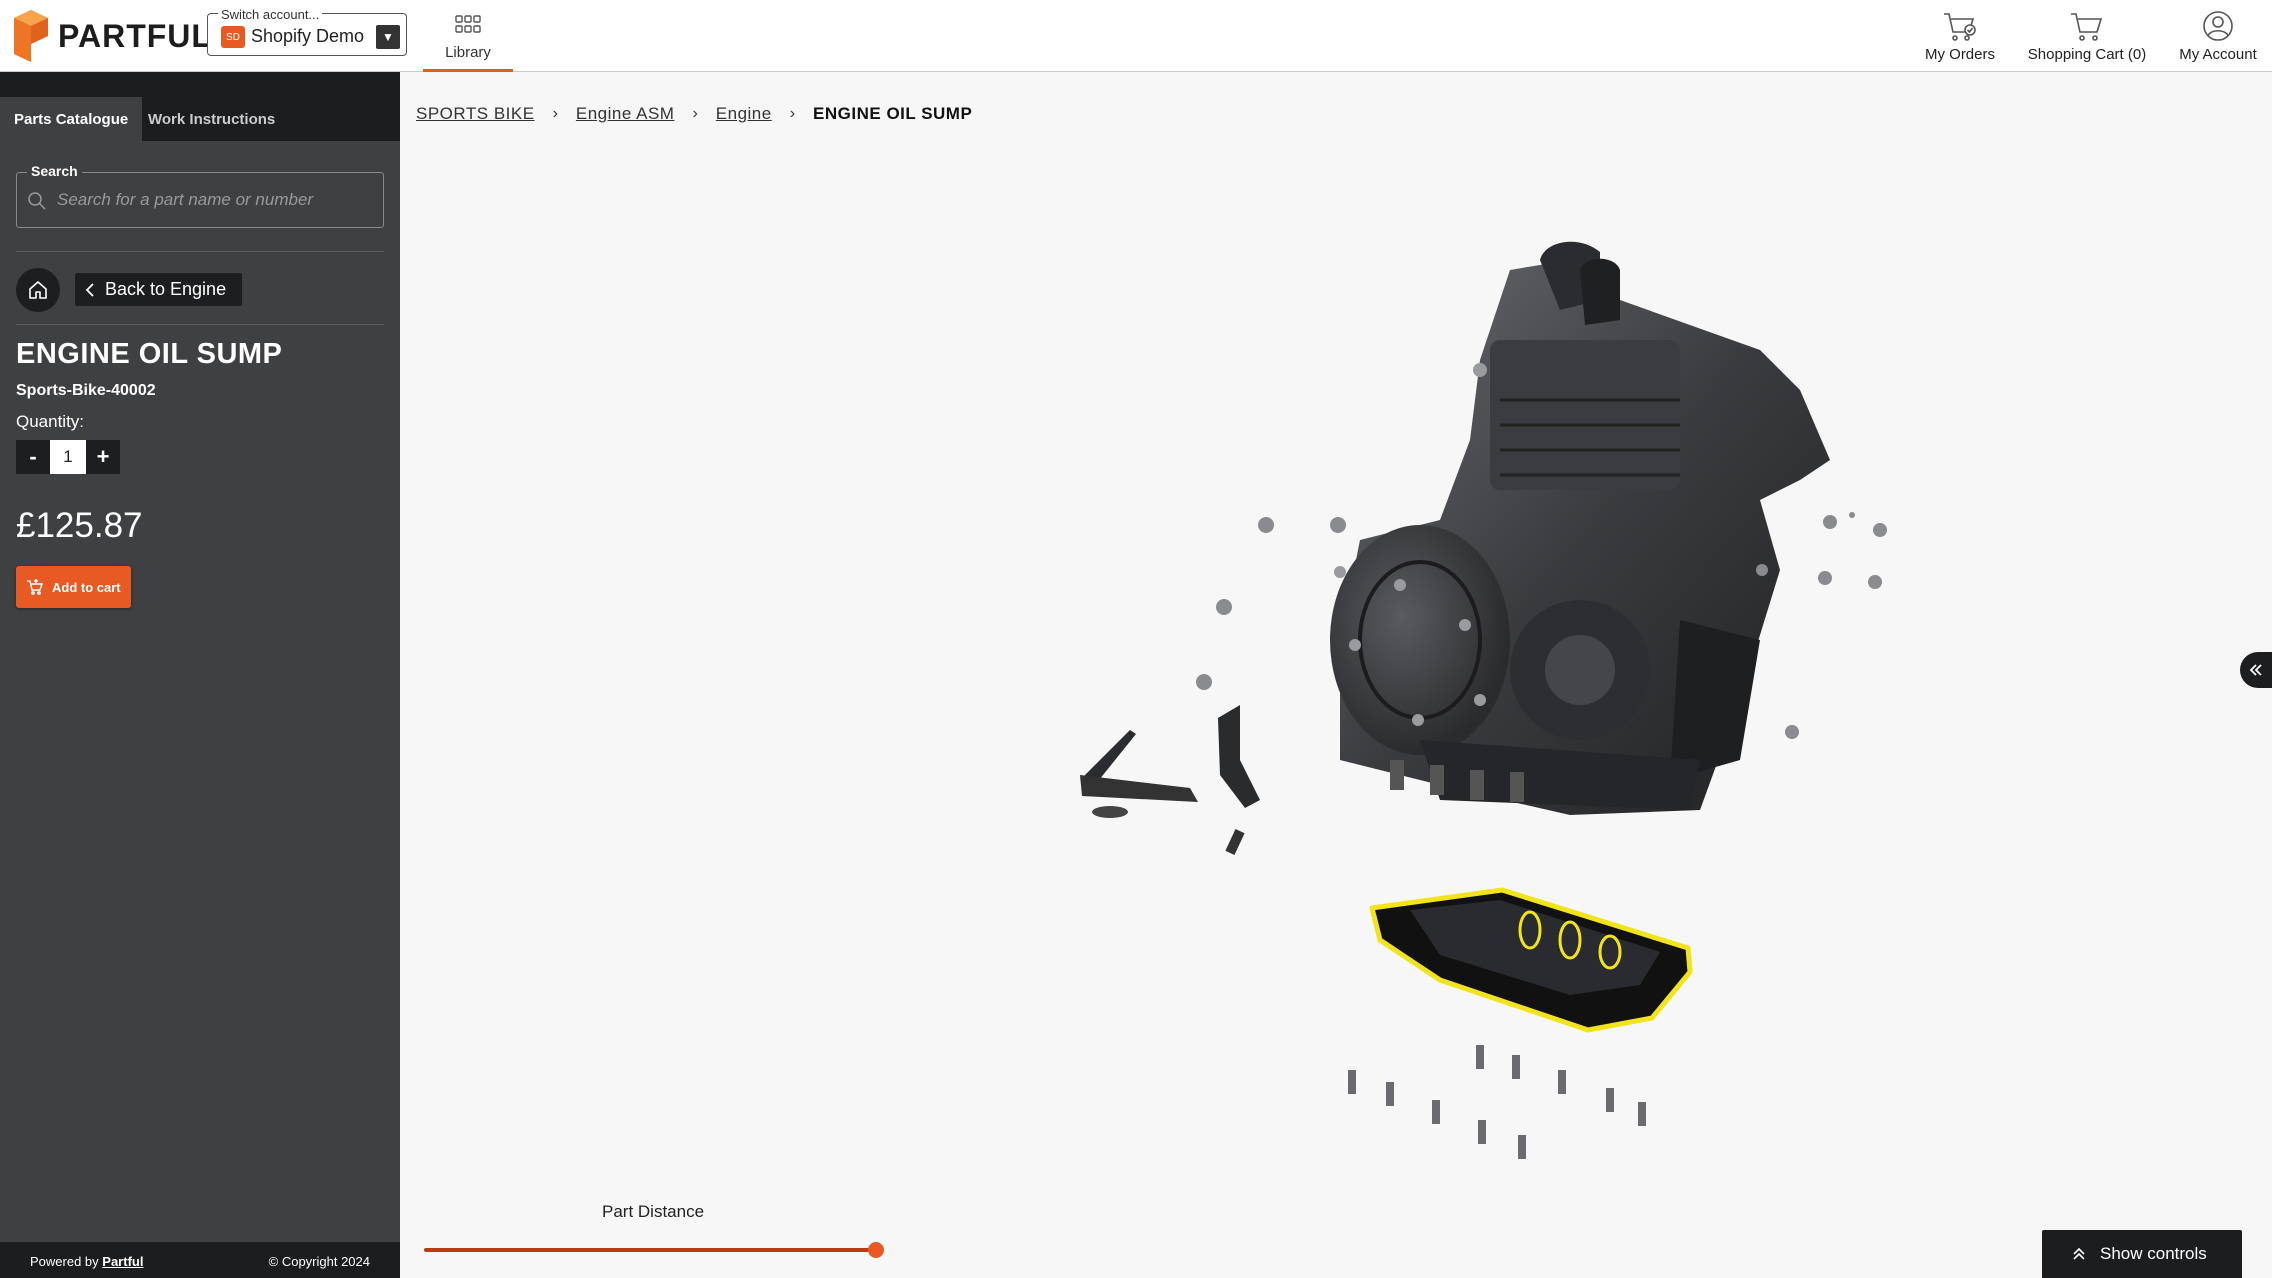 Image resolution: width=2272 pixels, height=1278 pixels. What do you see at coordinates (468, 52) in the screenshot?
I see `nav-library-label: Library` at bounding box center [468, 52].